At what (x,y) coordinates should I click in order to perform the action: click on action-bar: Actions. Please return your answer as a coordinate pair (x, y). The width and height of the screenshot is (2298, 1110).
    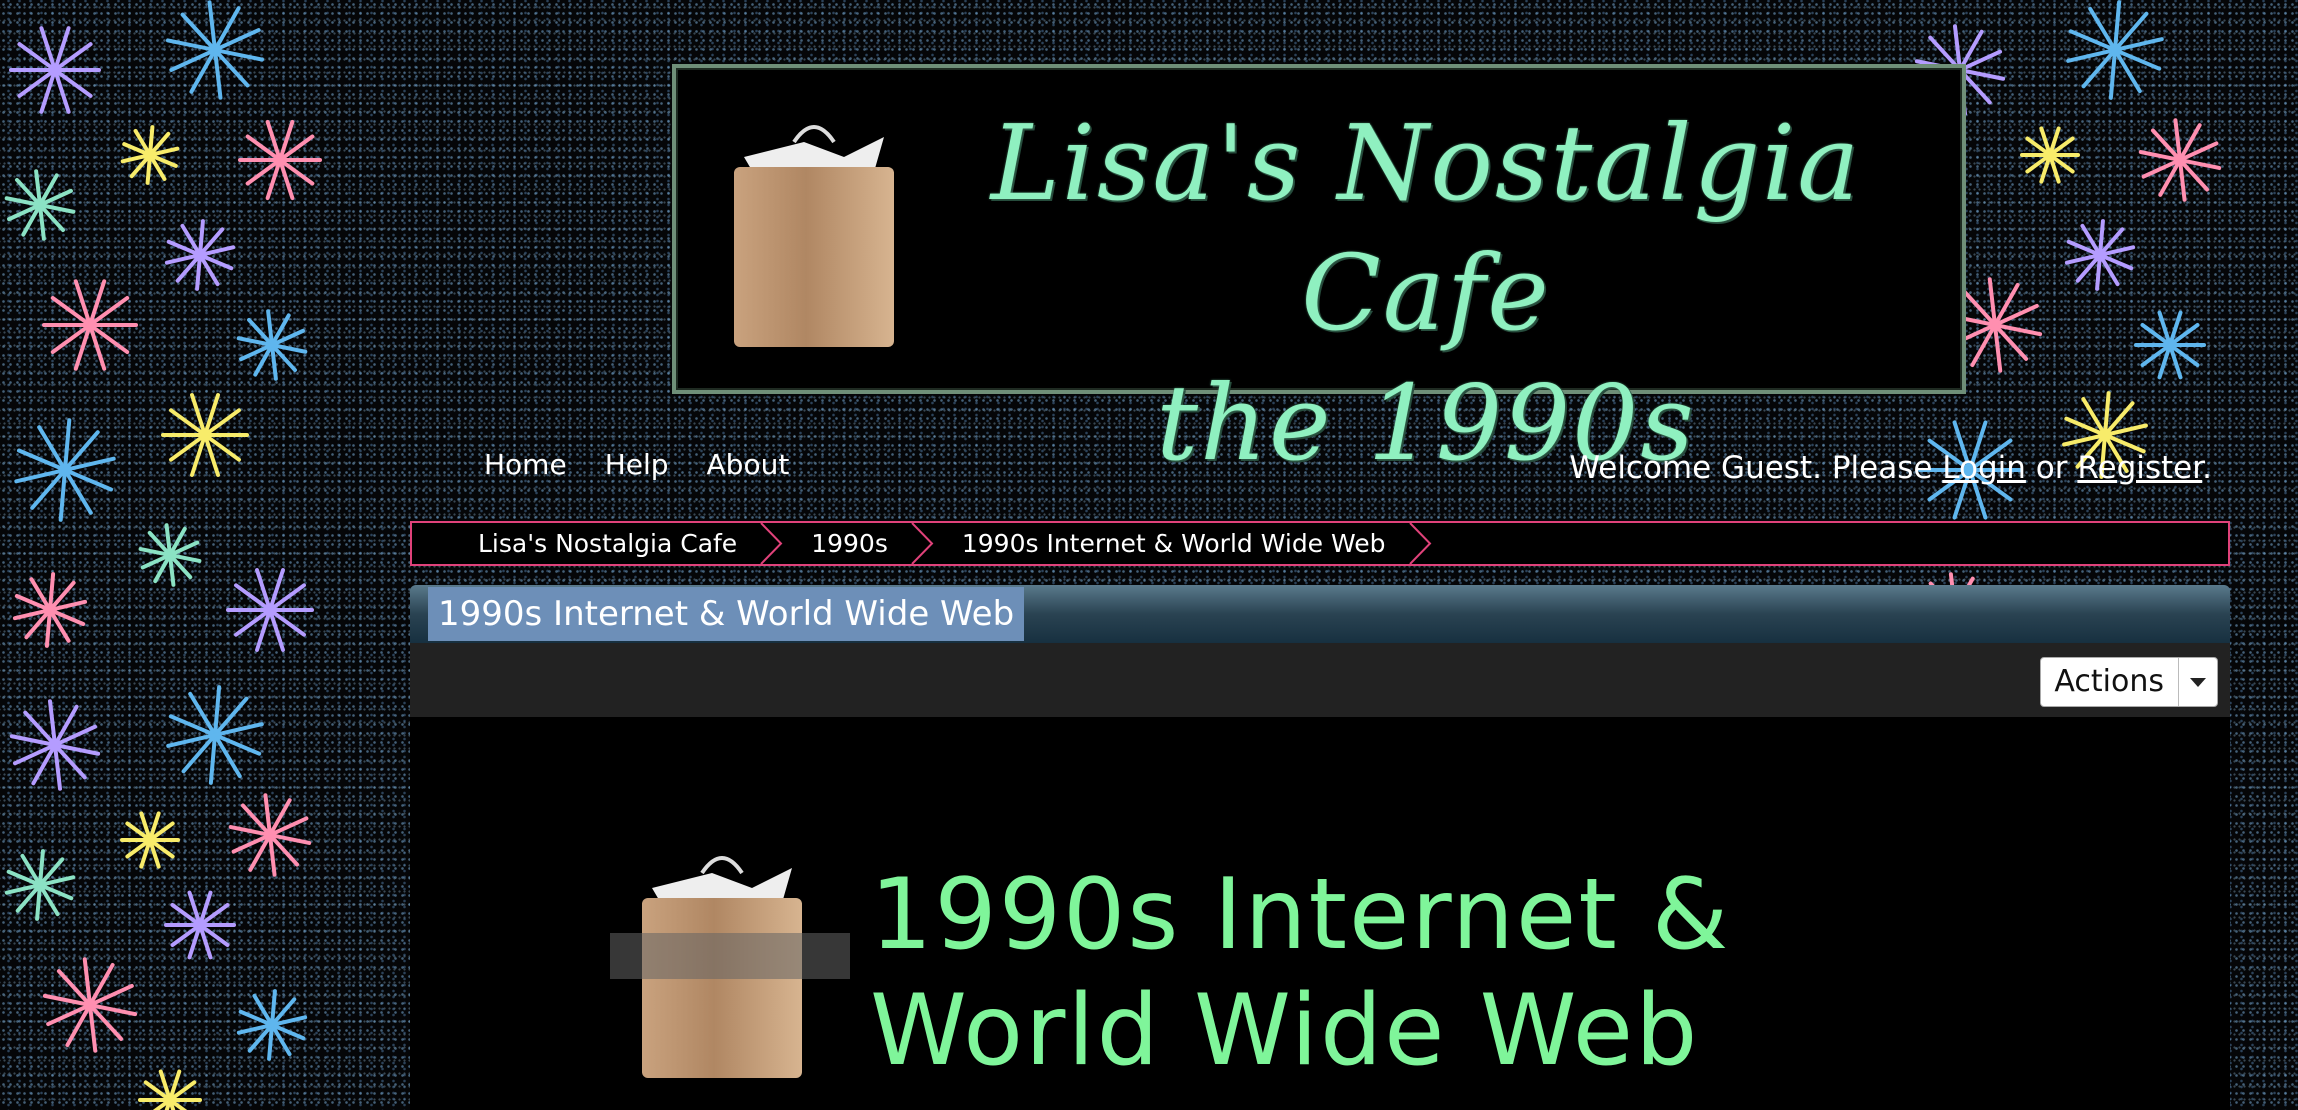
    Looking at the image, I should click on (1320, 680).